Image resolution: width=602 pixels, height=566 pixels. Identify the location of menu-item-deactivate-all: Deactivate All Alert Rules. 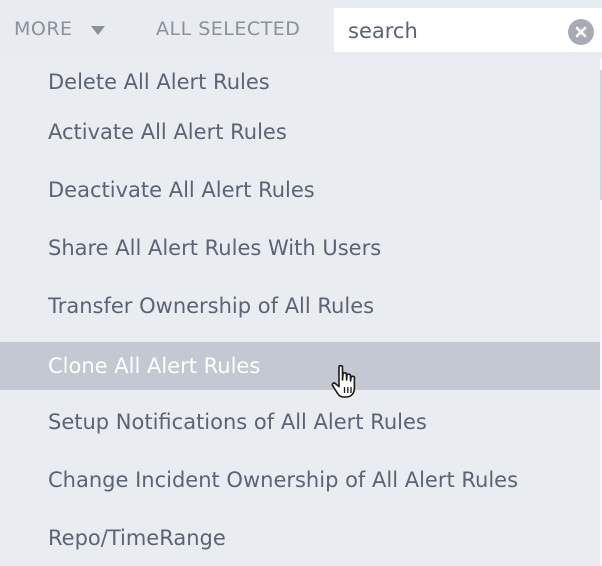
(300, 190).